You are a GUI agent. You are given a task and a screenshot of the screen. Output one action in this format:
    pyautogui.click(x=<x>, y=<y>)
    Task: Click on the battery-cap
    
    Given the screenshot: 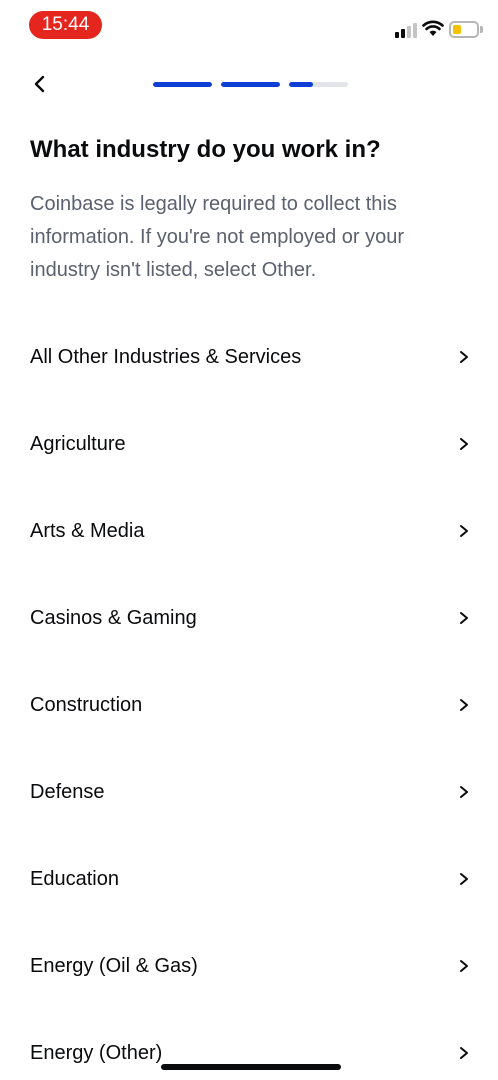 What is the action you would take?
    pyautogui.click(x=481, y=29)
    